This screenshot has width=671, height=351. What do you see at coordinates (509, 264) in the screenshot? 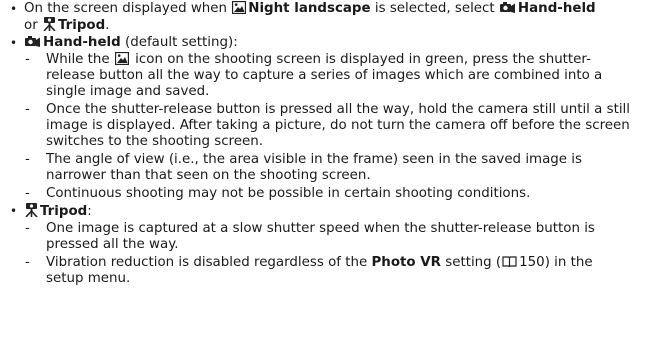
I see `book-reference-icon` at bounding box center [509, 264].